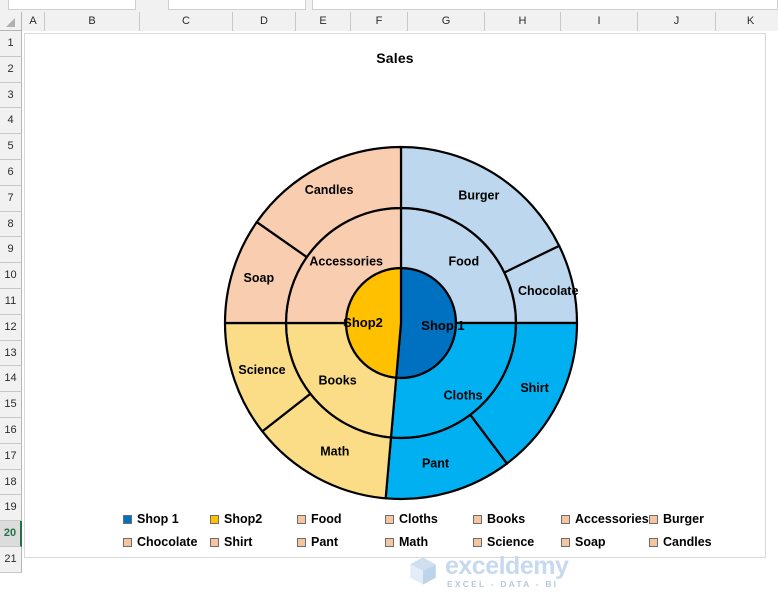  I want to click on legend-label: Pant, so click(325, 542).